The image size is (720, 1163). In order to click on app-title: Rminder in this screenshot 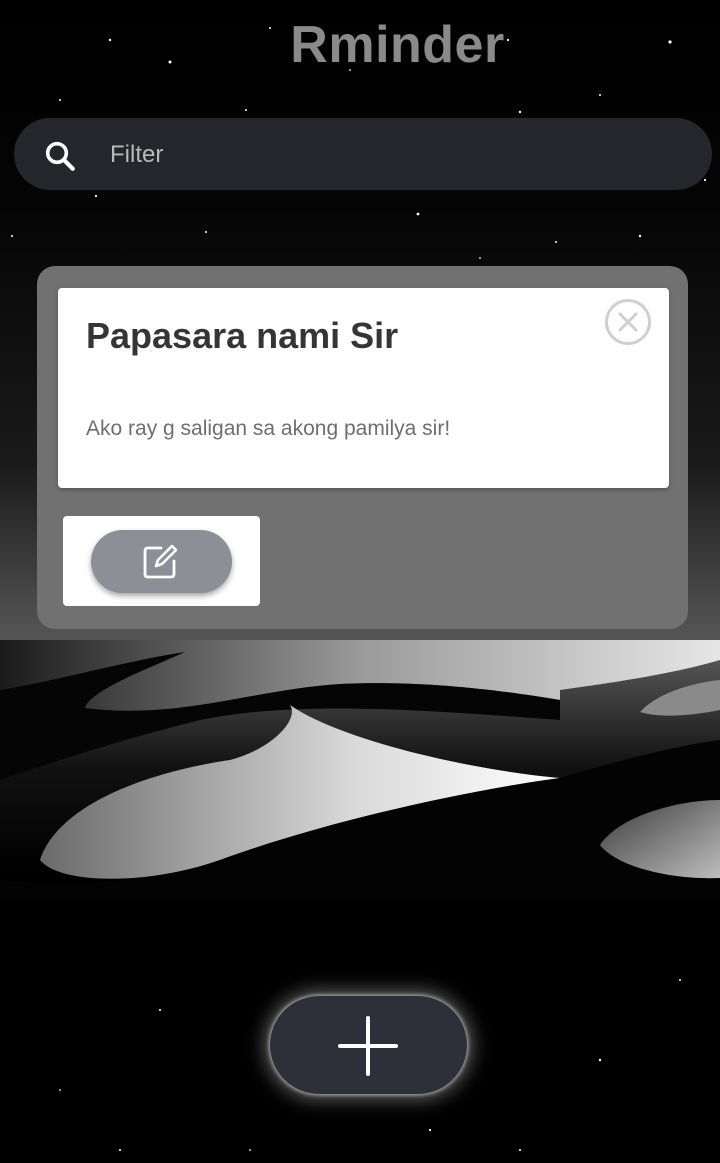, I will do `click(397, 45)`.